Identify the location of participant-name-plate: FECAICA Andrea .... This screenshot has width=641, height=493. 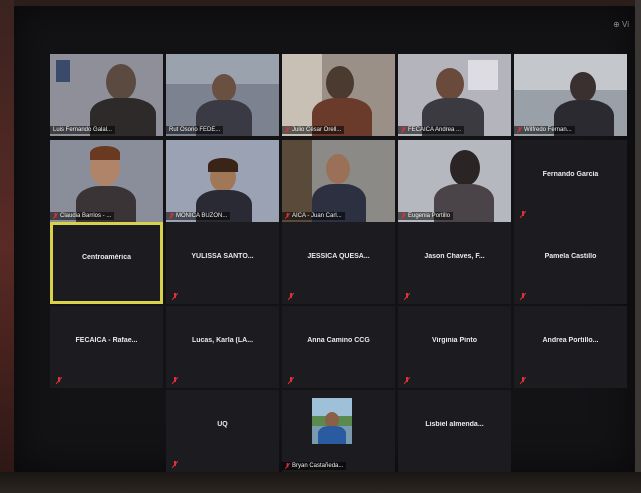
(431, 130).